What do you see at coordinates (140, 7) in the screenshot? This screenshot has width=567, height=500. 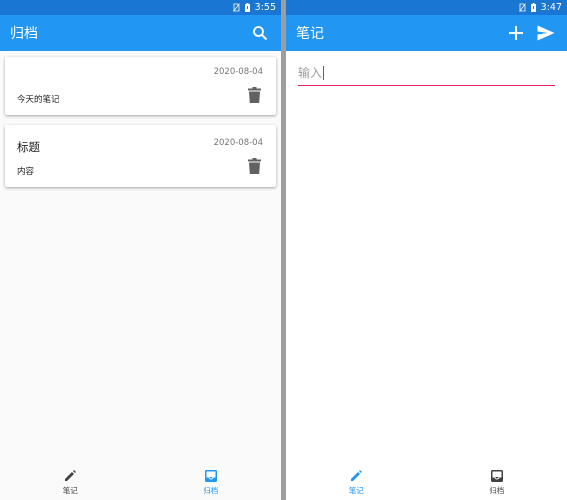 I see `status-bar: 3:55` at bounding box center [140, 7].